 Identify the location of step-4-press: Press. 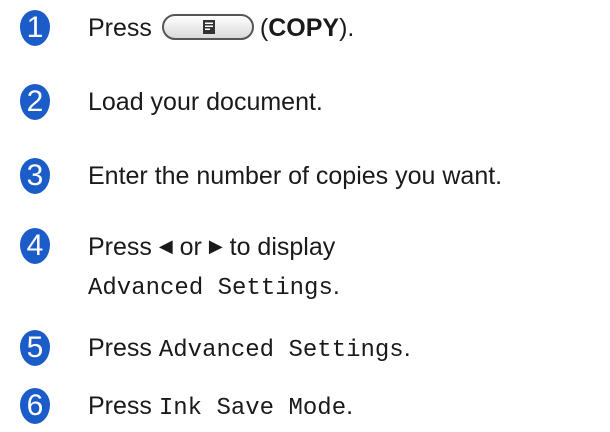
(120, 247).